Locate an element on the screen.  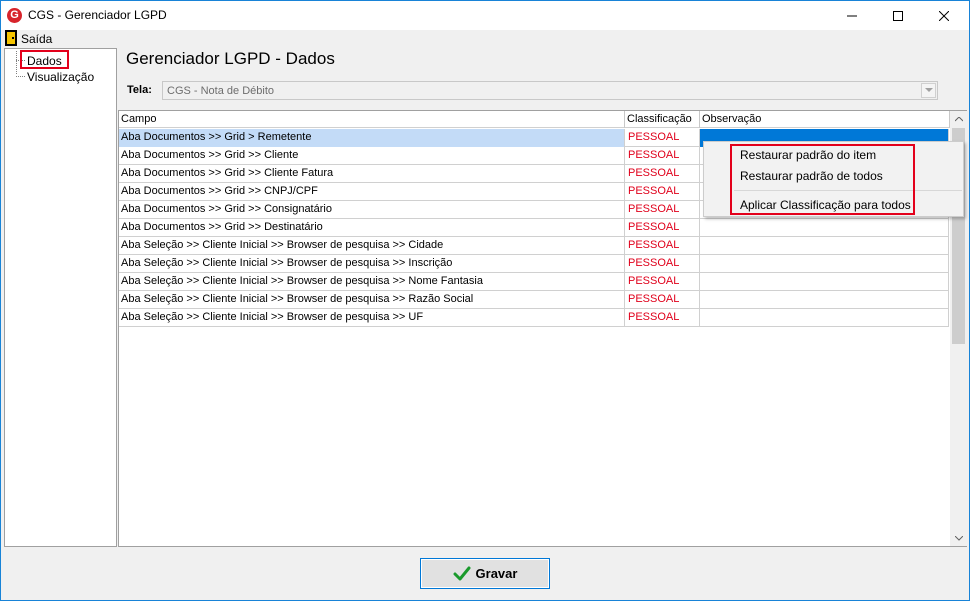
maximize-icon is located at coordinates (898, 15).